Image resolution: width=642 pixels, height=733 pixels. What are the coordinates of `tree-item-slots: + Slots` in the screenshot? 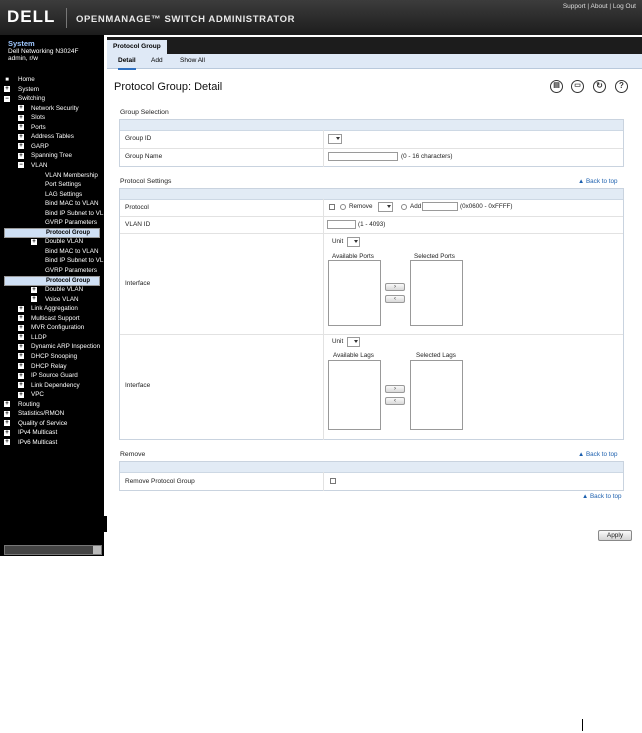 It's located at (52, 117).